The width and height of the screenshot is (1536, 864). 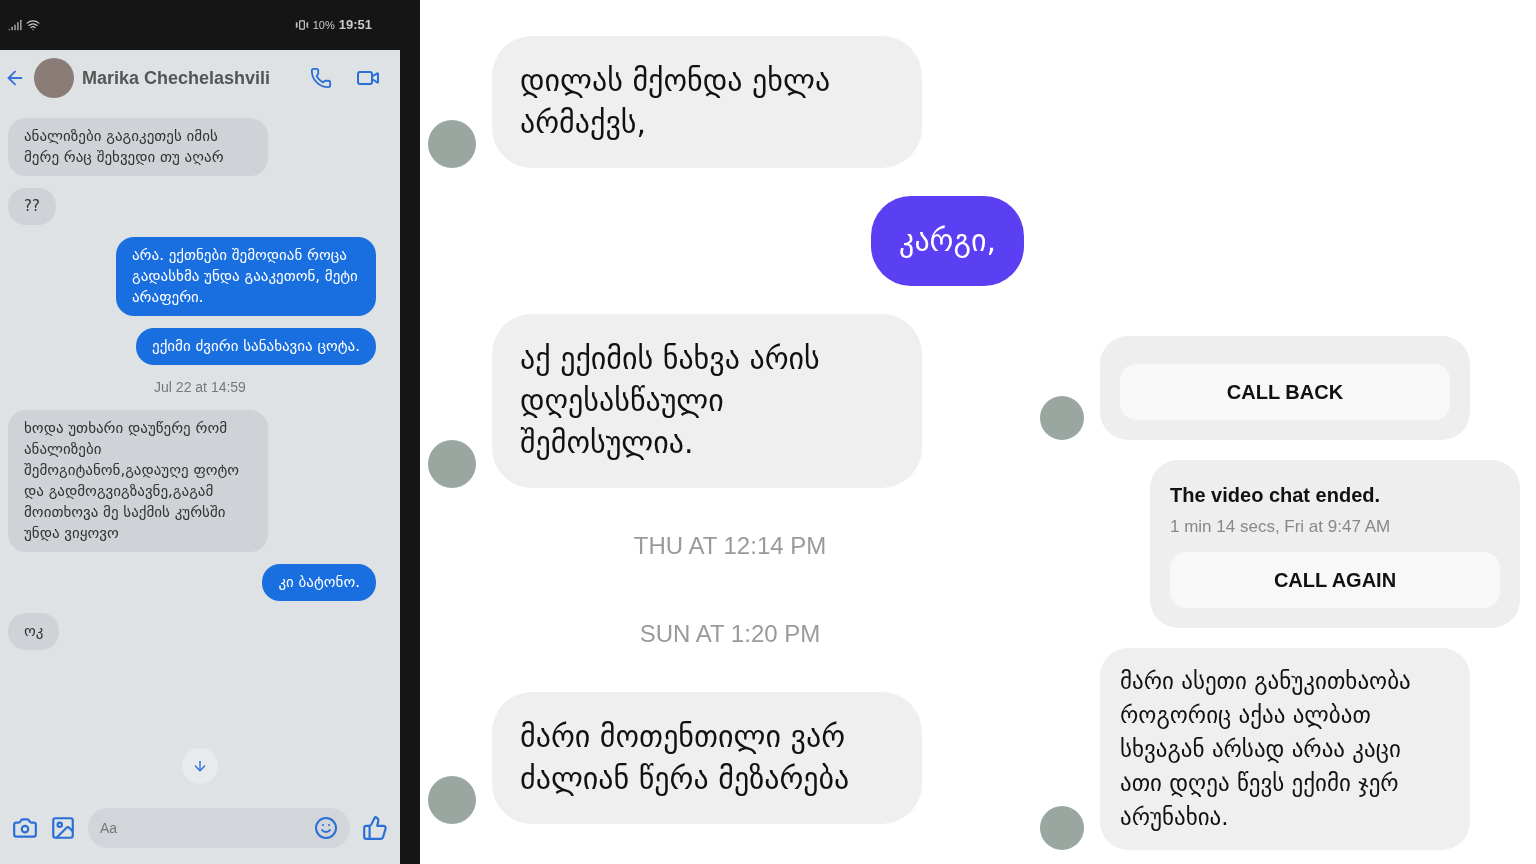 I want to click on call-button: CALL BACK, so click(x=1285, y=392).